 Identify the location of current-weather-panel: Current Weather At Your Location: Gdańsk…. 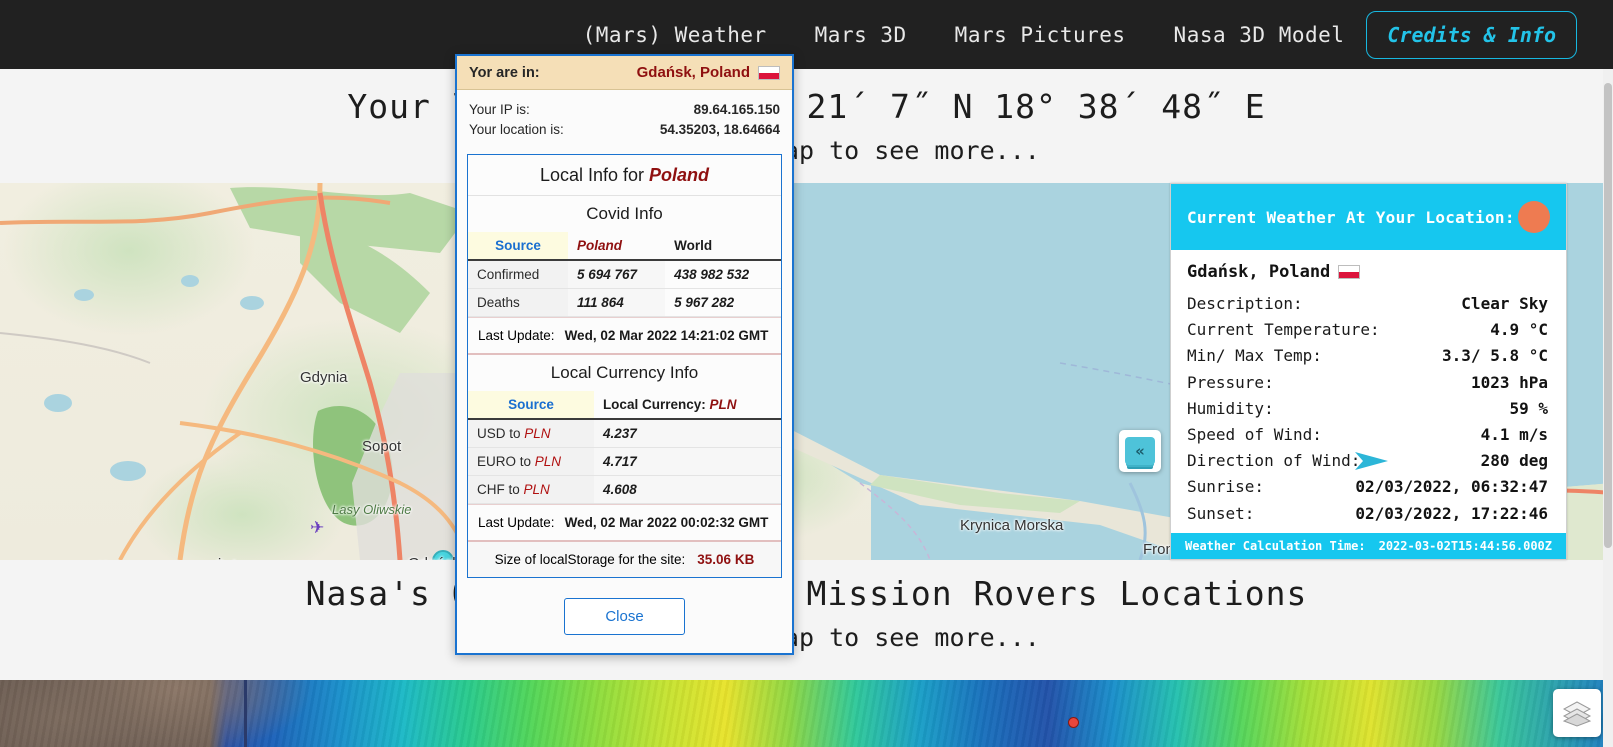
(1368, 371).